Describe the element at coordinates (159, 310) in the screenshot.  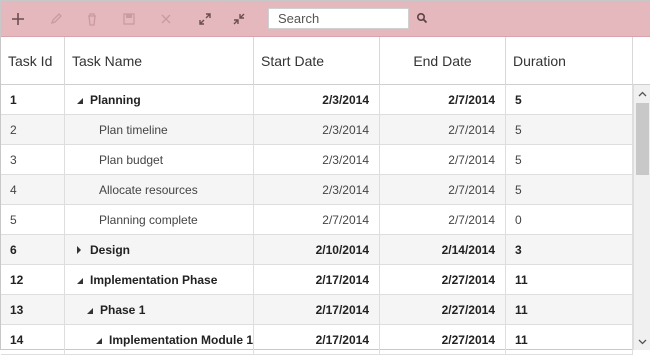
I see `cell-name: Phase 1` at that location.